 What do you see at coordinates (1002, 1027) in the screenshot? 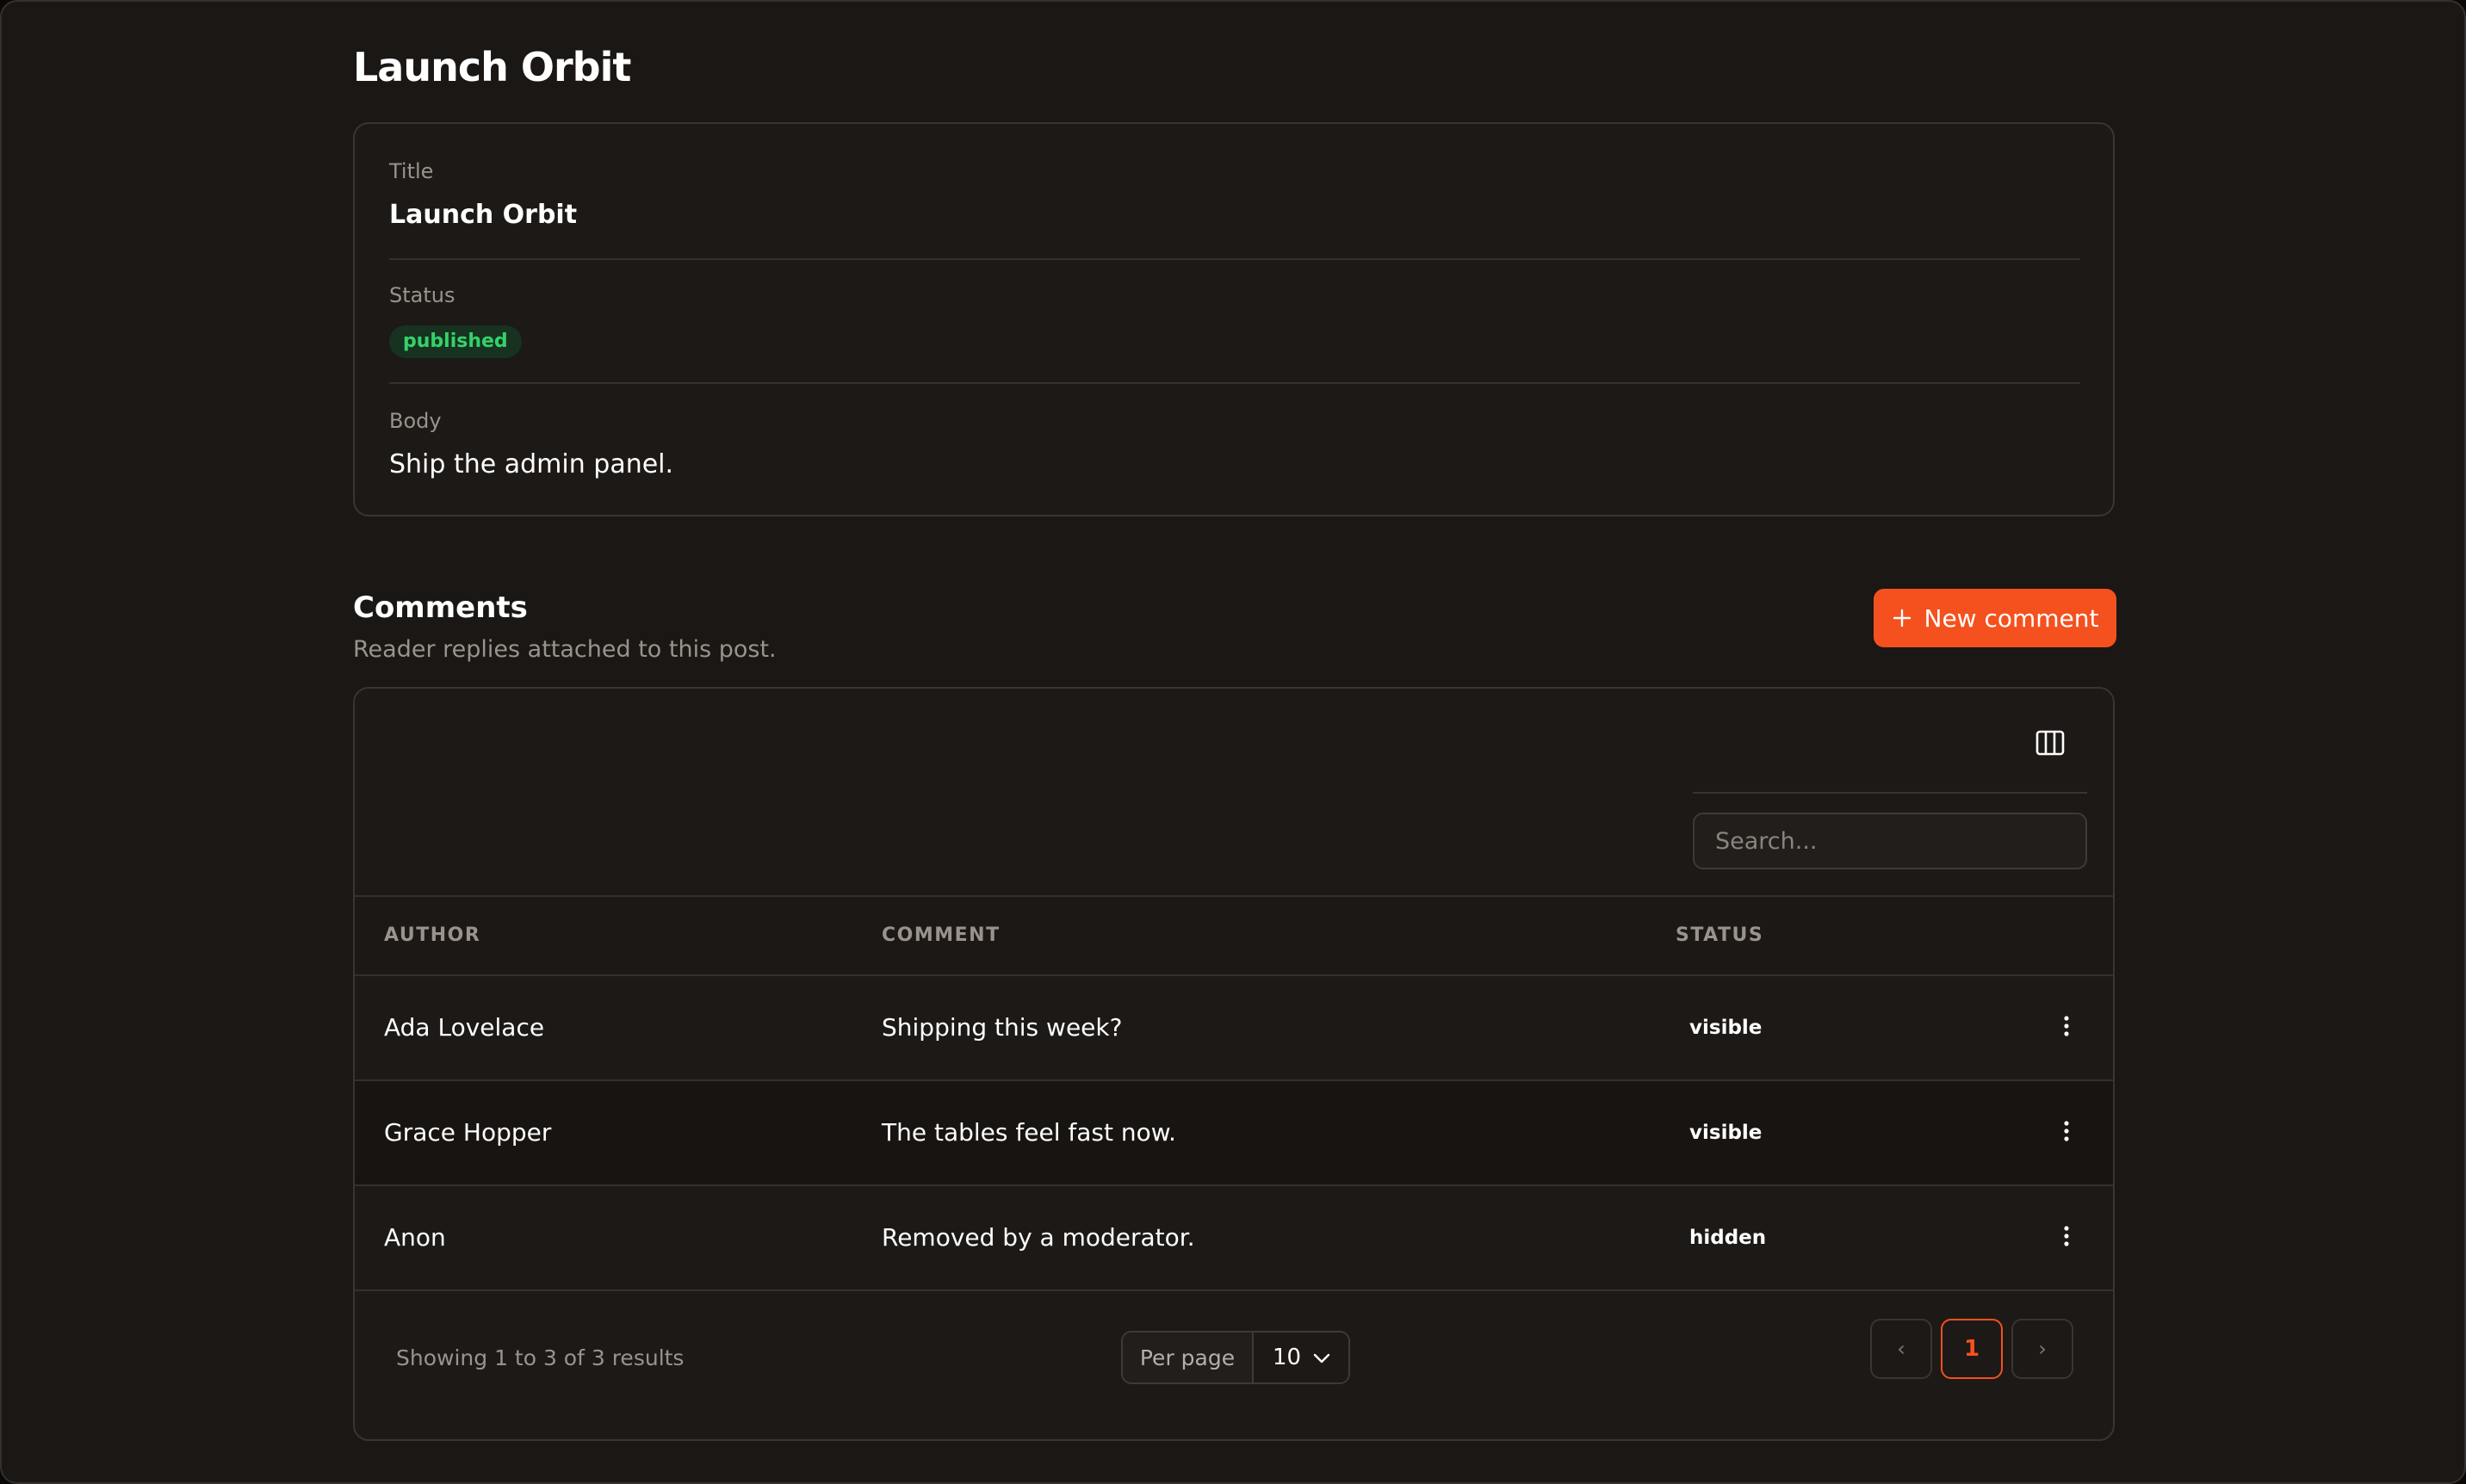
I see `comment-cell: Shipping this week?` at bounding box center [1002, 1027].